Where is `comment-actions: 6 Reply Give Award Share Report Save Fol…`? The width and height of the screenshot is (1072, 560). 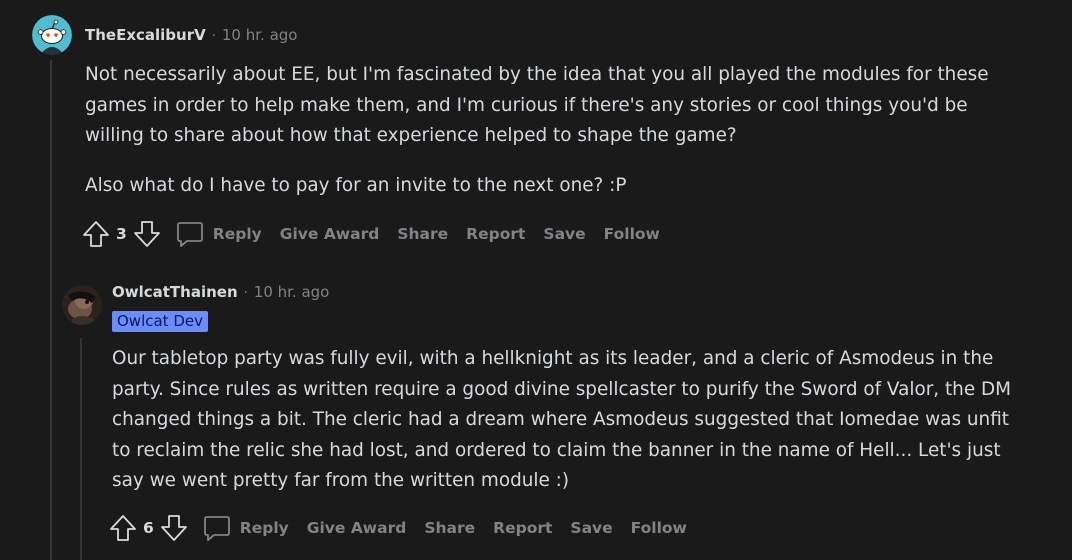
comment-actions: 6 Reply Give Award Share Report Save Fol… is located at coordinates (407, 528).